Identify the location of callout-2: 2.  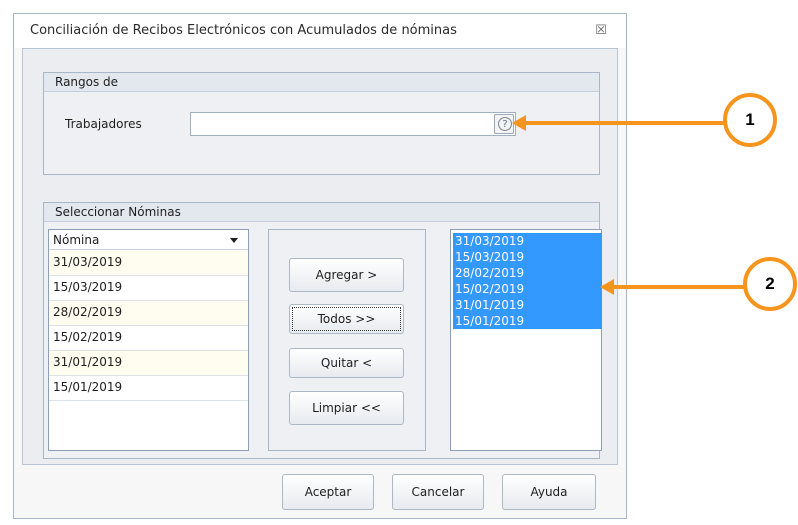
(770, 284).